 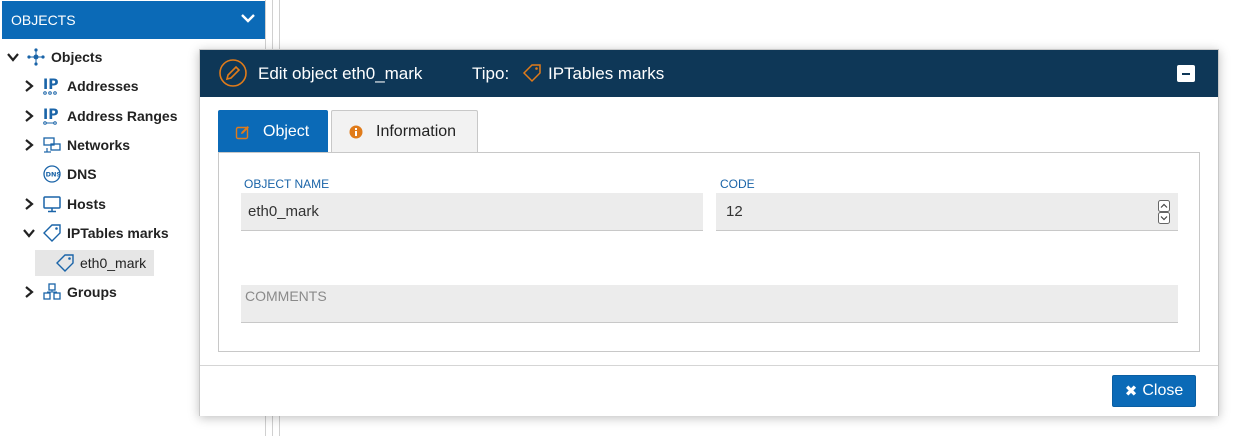 I want to click on code-field: 12, so click(x=947, y=212).